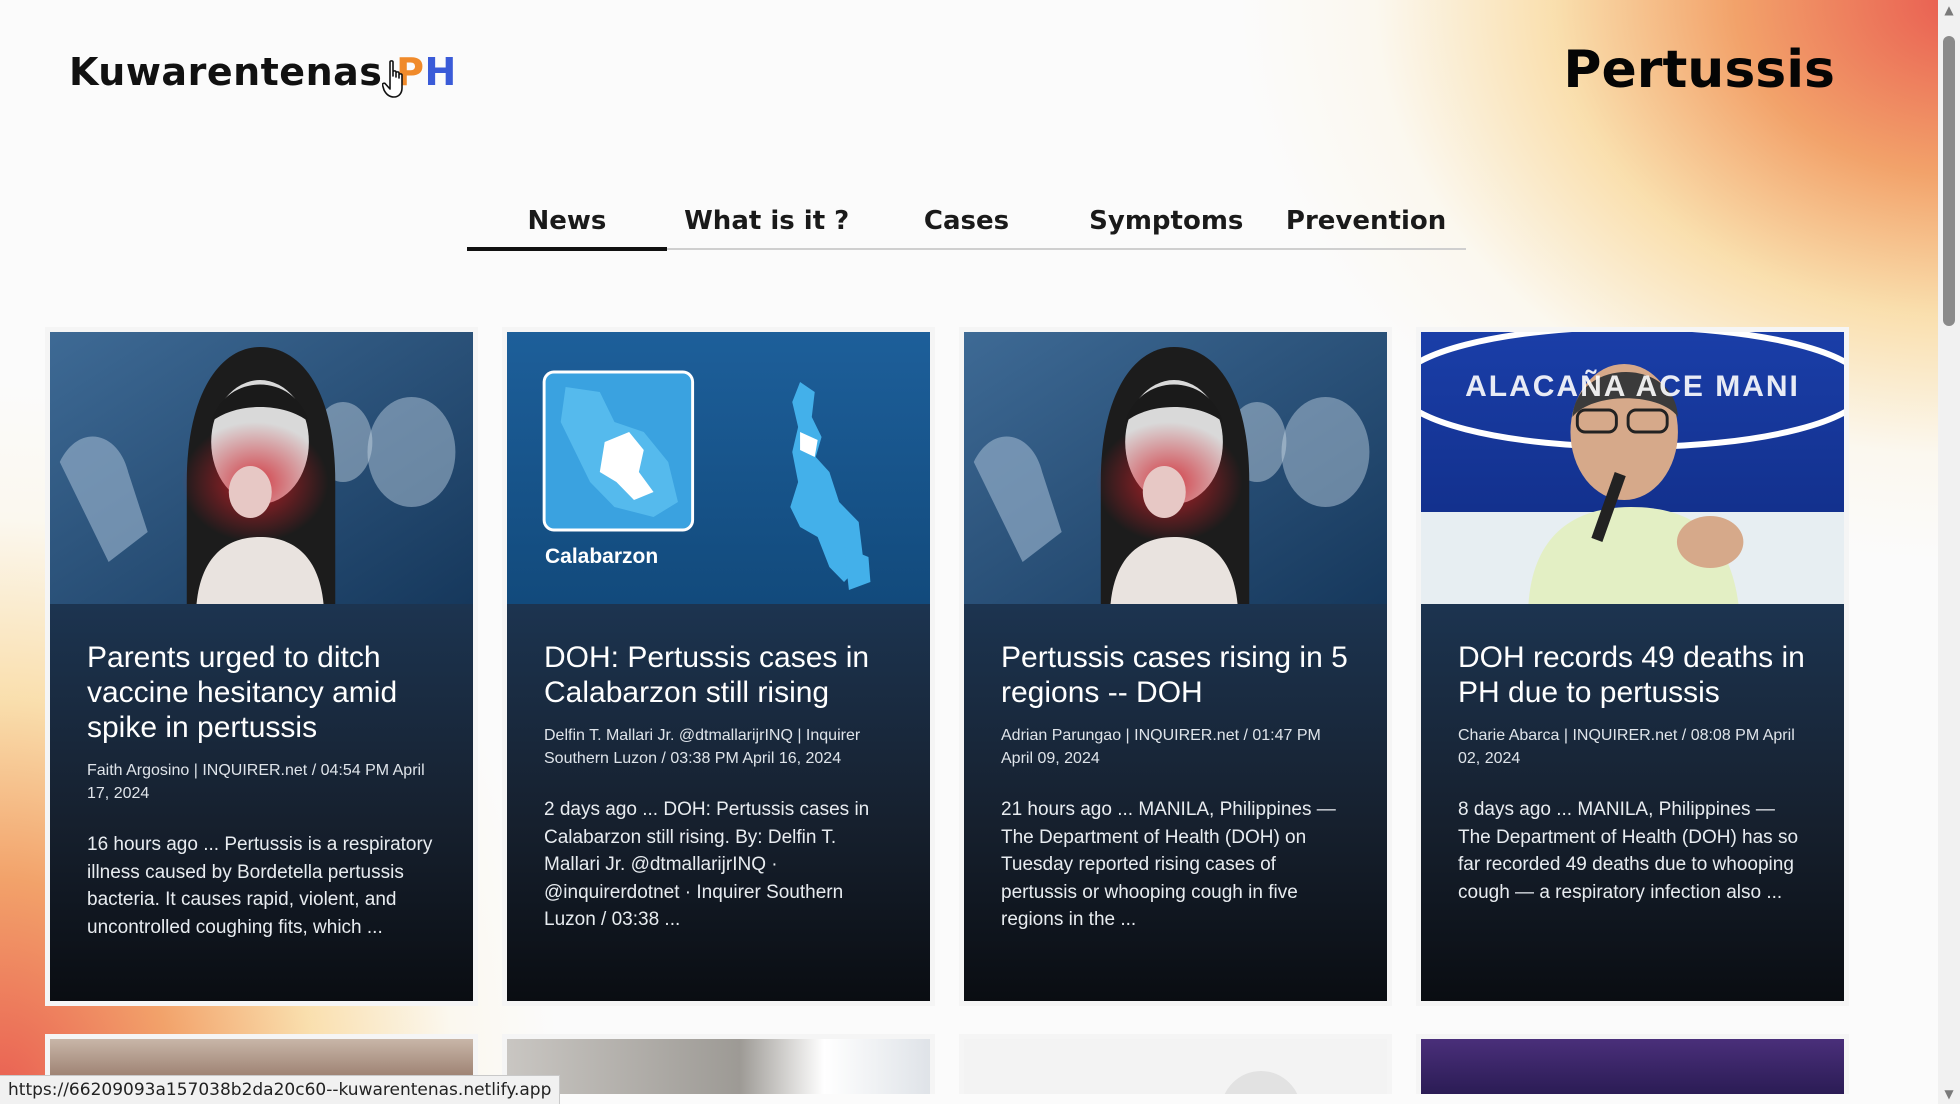  What do you see at coordinates (1949, 181) in the screenshot?
I see `scrollbar-thumb` at bounding box center [1949, 181].